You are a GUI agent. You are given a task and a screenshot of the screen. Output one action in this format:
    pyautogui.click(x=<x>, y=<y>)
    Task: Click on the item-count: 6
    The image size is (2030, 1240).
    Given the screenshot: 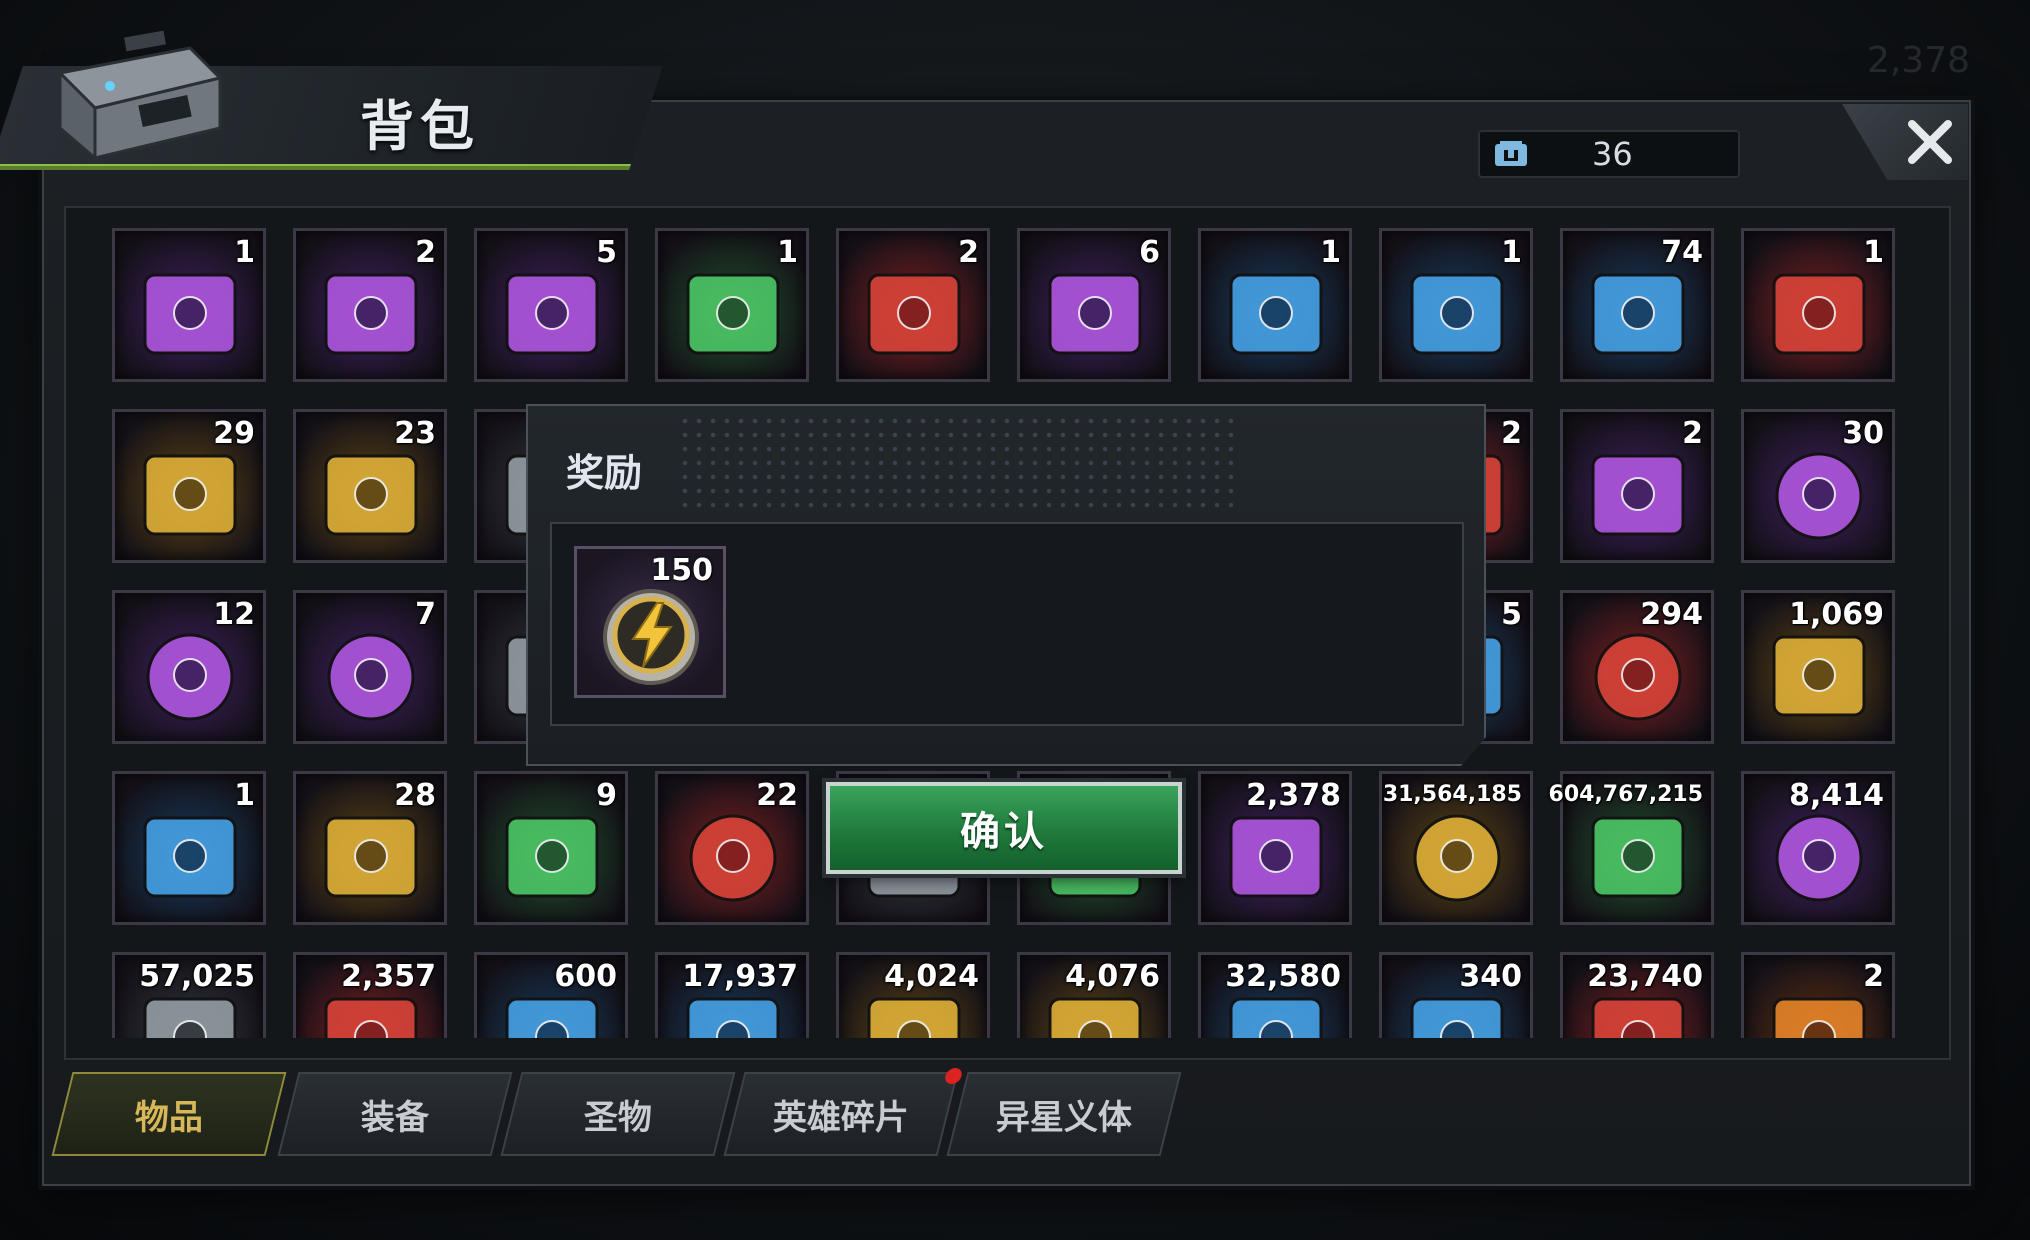 What is the action you would take?
    pyautogui.click(x=1149, y=252)
    